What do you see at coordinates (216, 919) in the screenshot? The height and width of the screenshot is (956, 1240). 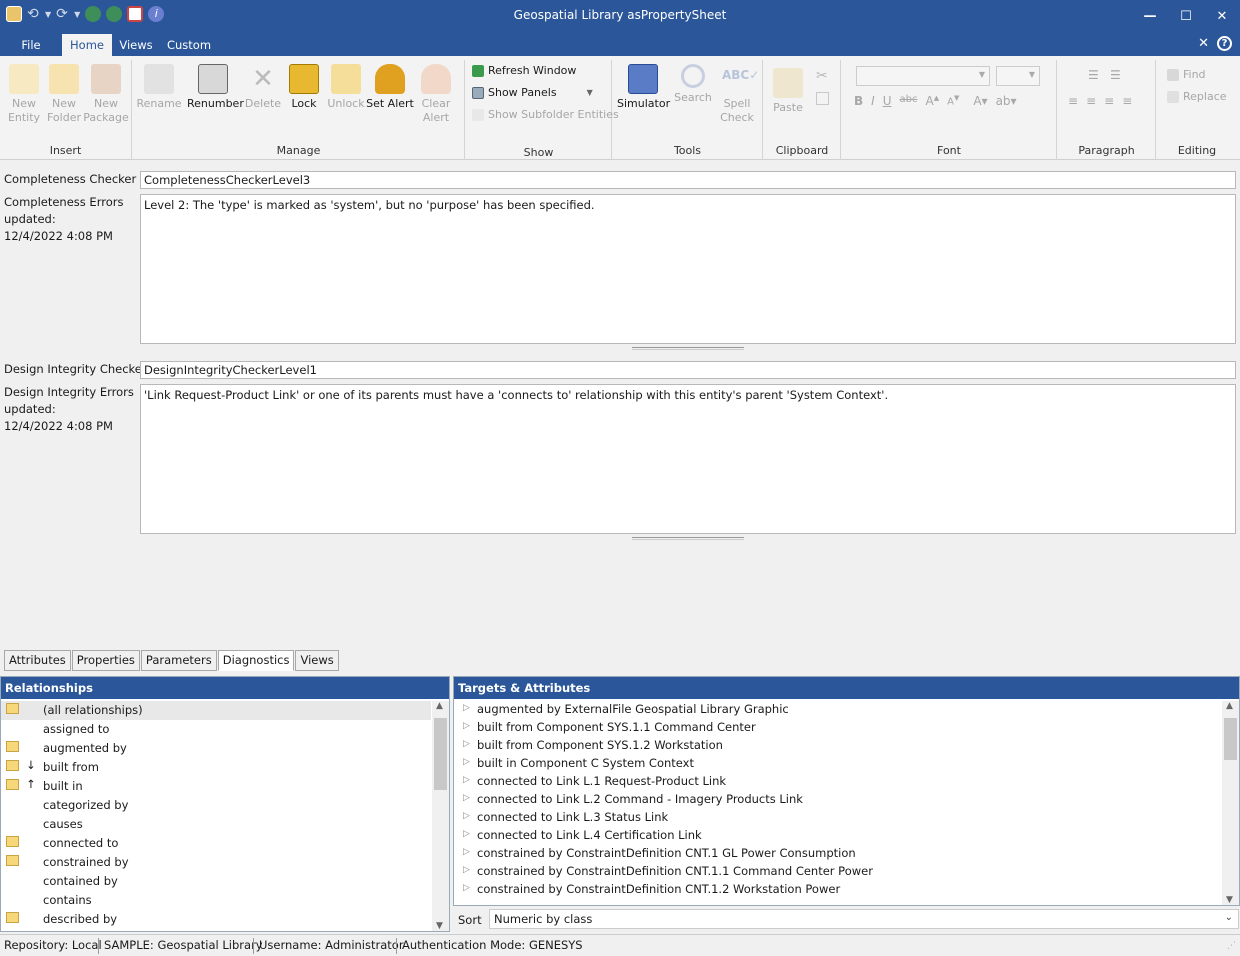 I see `relationship-item: described by` at bounding box center [216, 919].